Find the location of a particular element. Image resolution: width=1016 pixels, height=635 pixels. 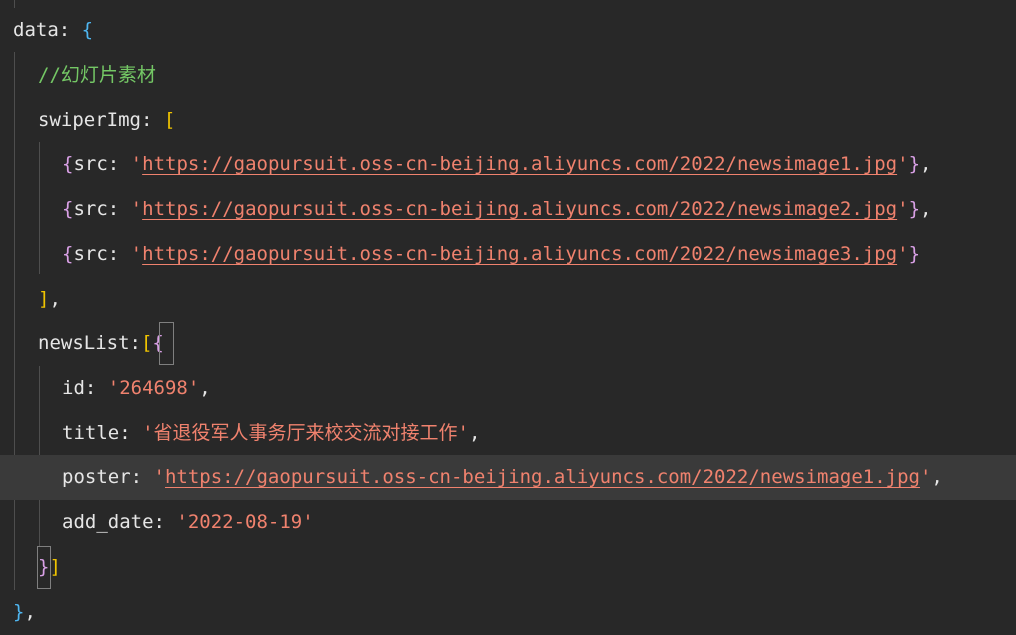

code-key: poster is located at coordinates (96, 477).